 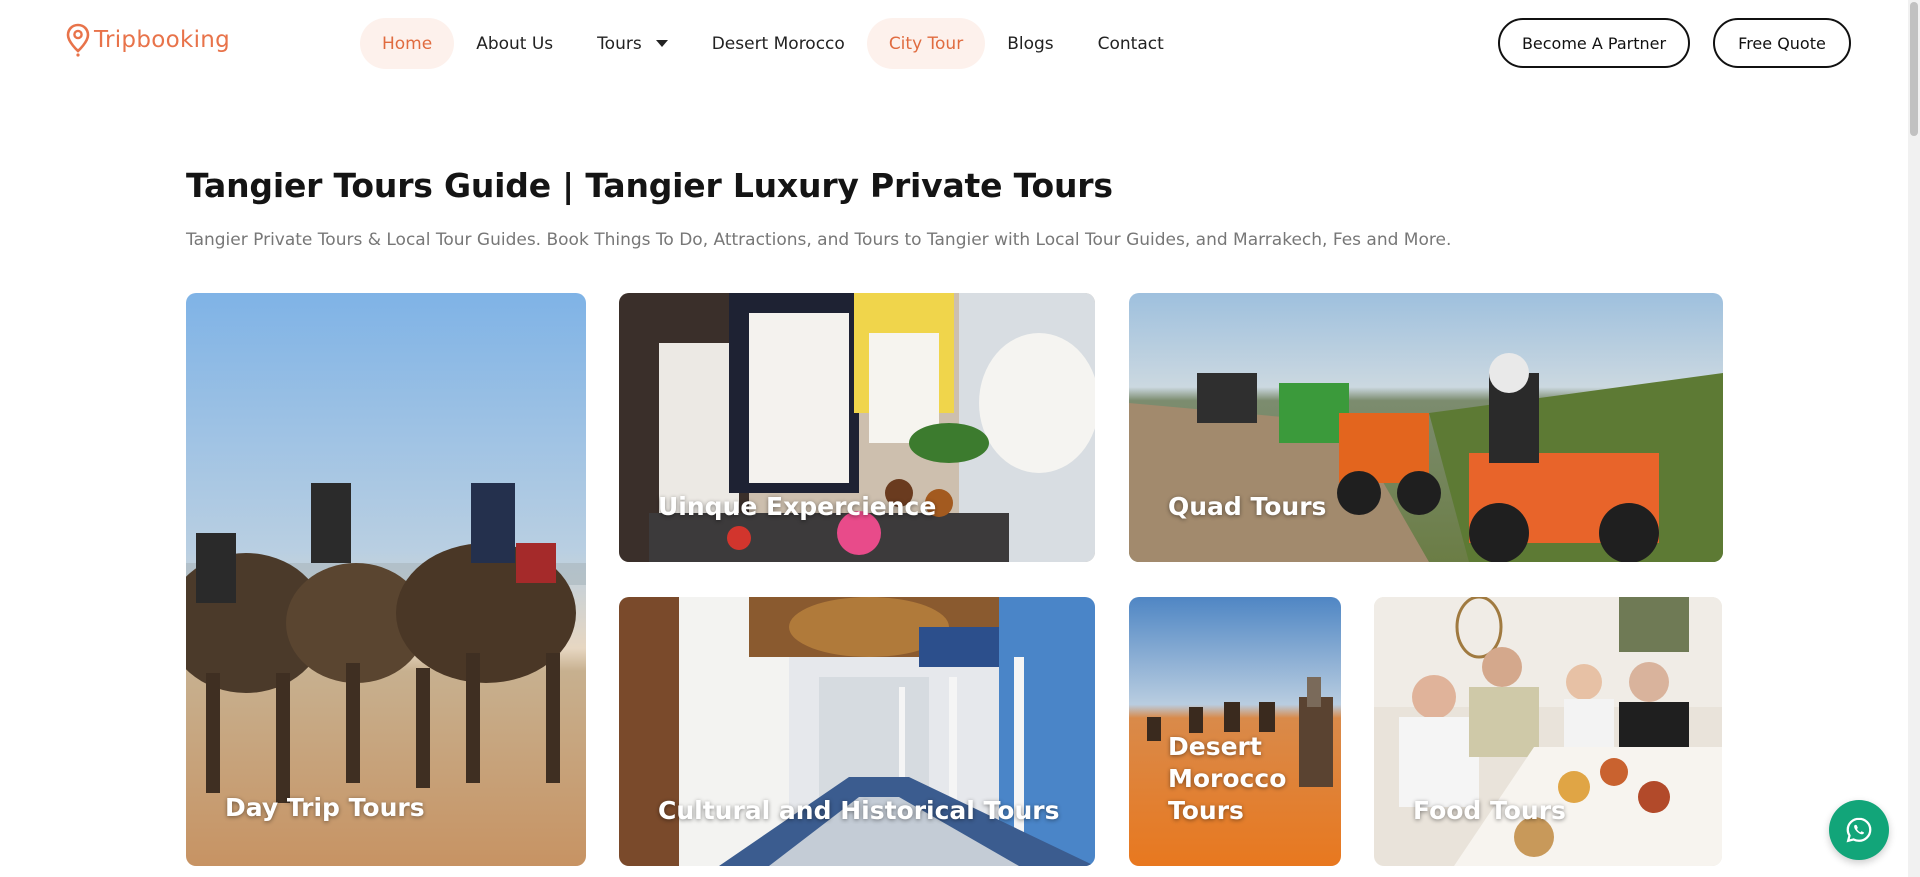 I want to click on nav-item-city-tour: City Tour, so click(x=926, y=43).